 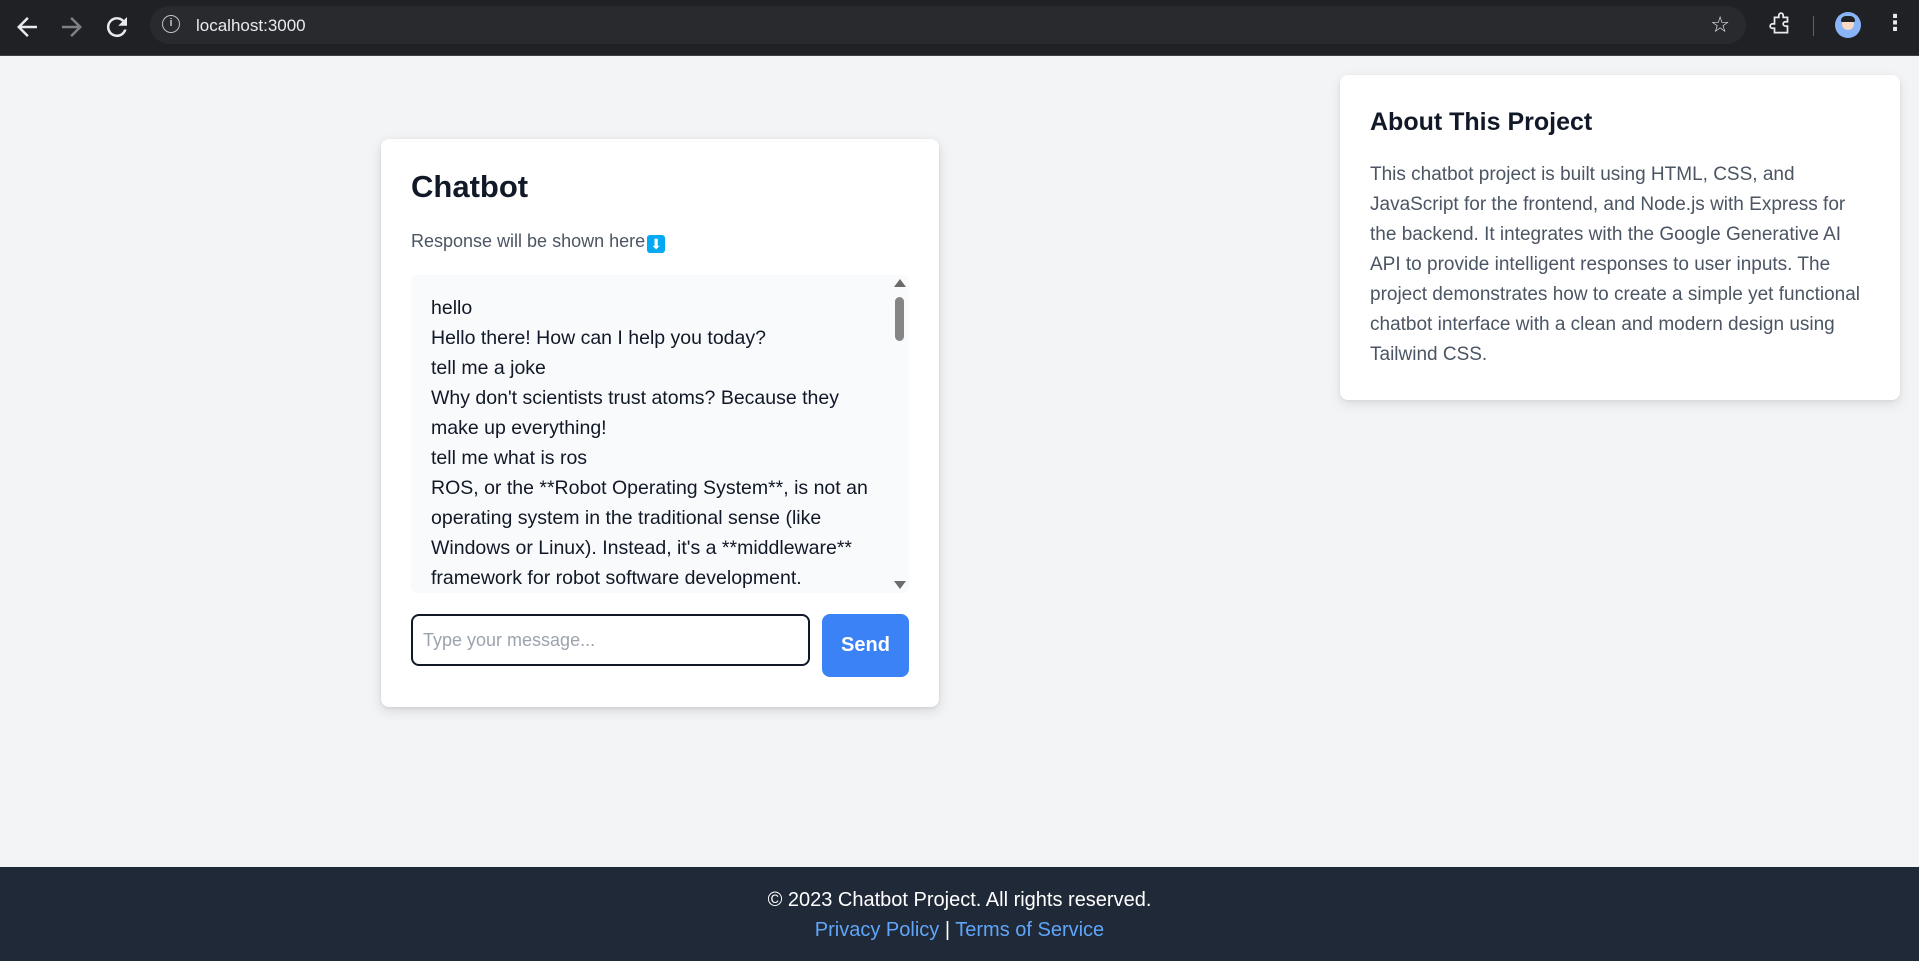 I want to click on response-label-text: Response will be shown here, so click(x=528, y=241).